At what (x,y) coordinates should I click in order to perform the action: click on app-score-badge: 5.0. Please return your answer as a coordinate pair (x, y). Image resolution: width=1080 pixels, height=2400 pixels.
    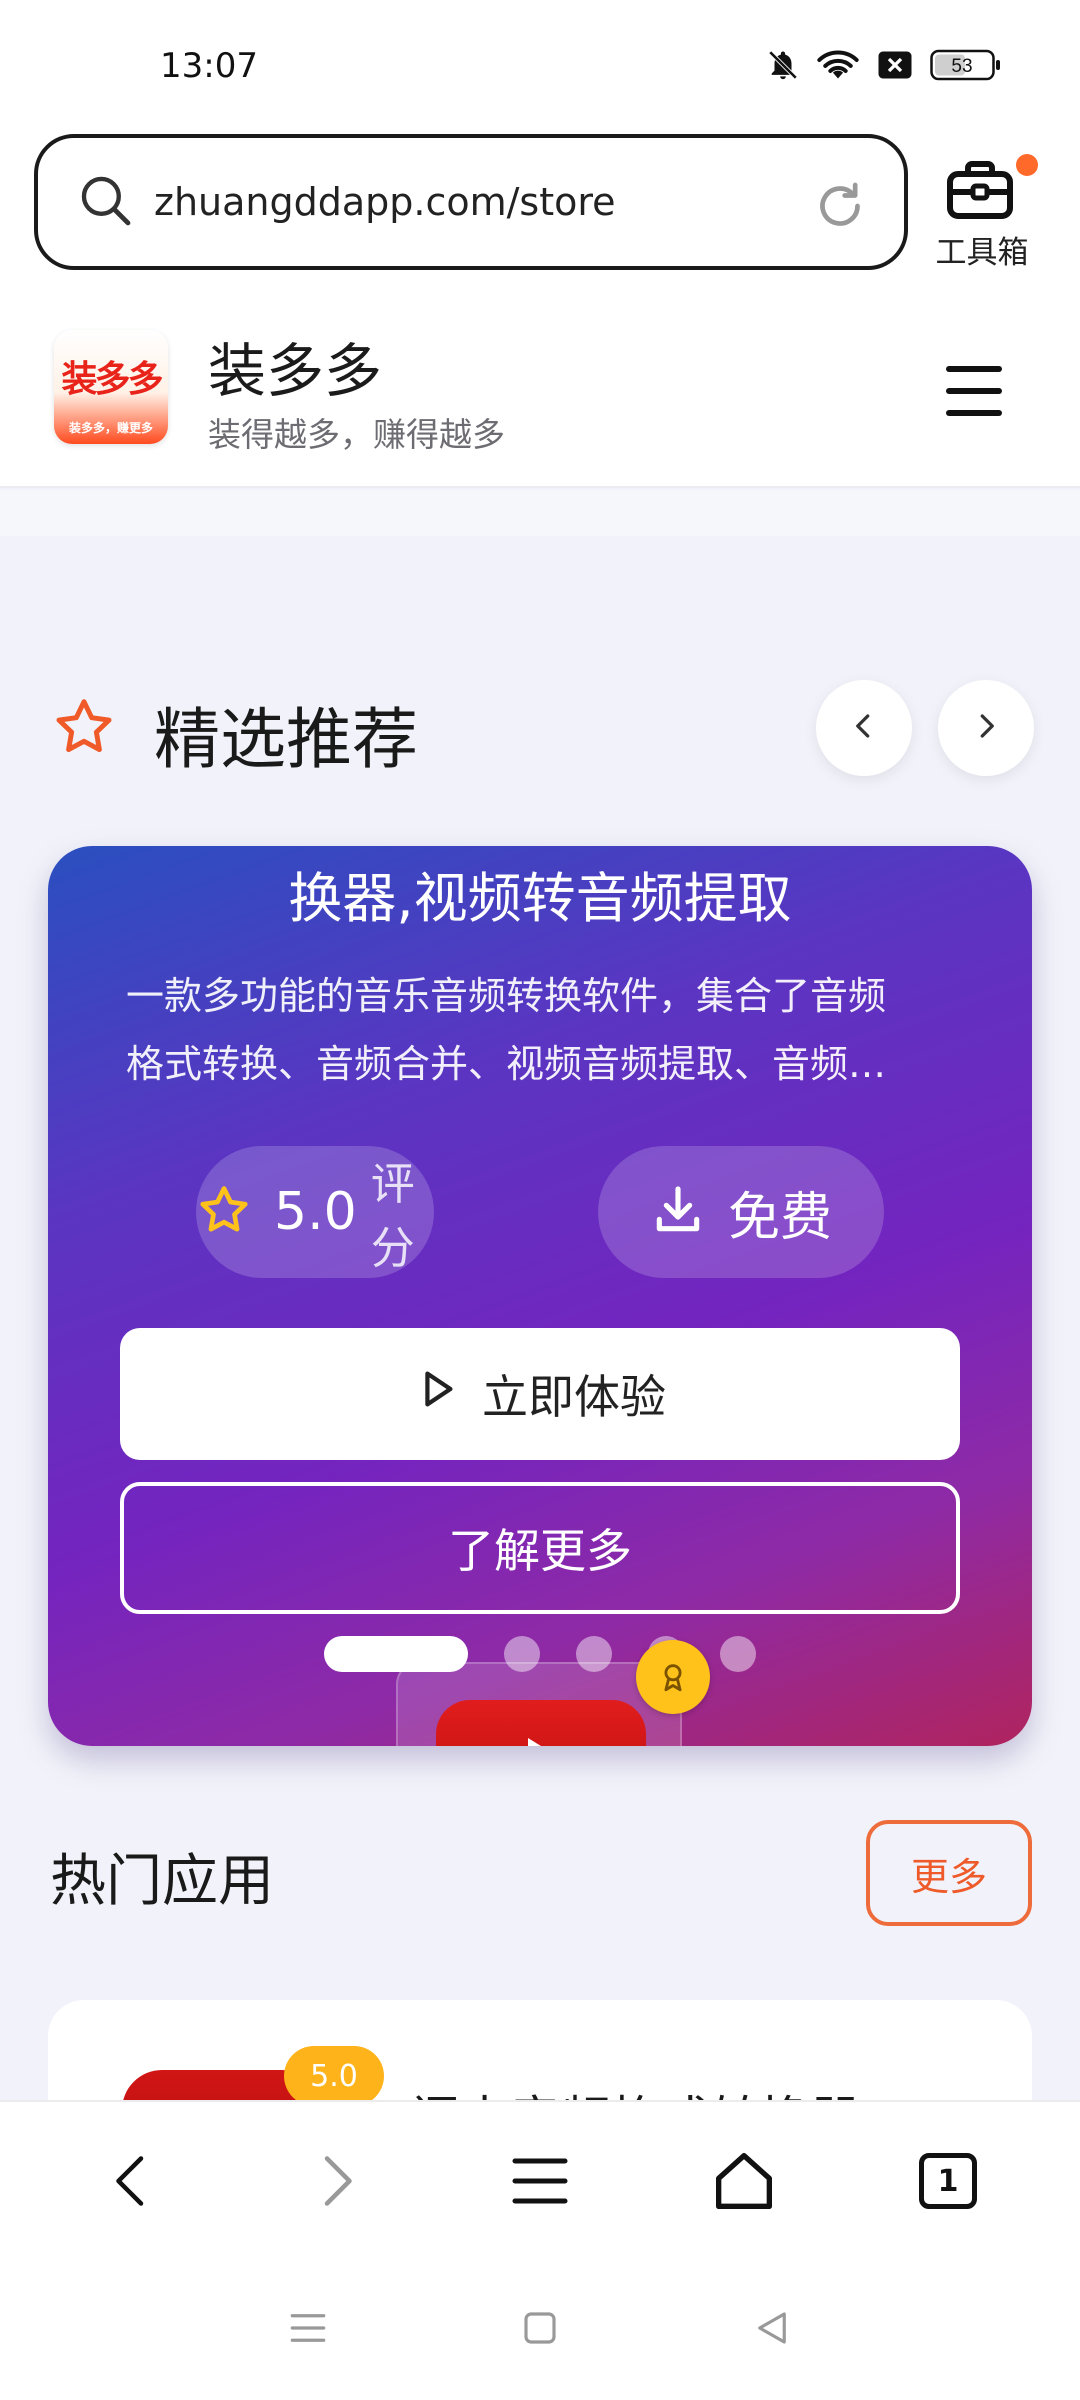
    Looking at the image, I should click on (334, 2076).